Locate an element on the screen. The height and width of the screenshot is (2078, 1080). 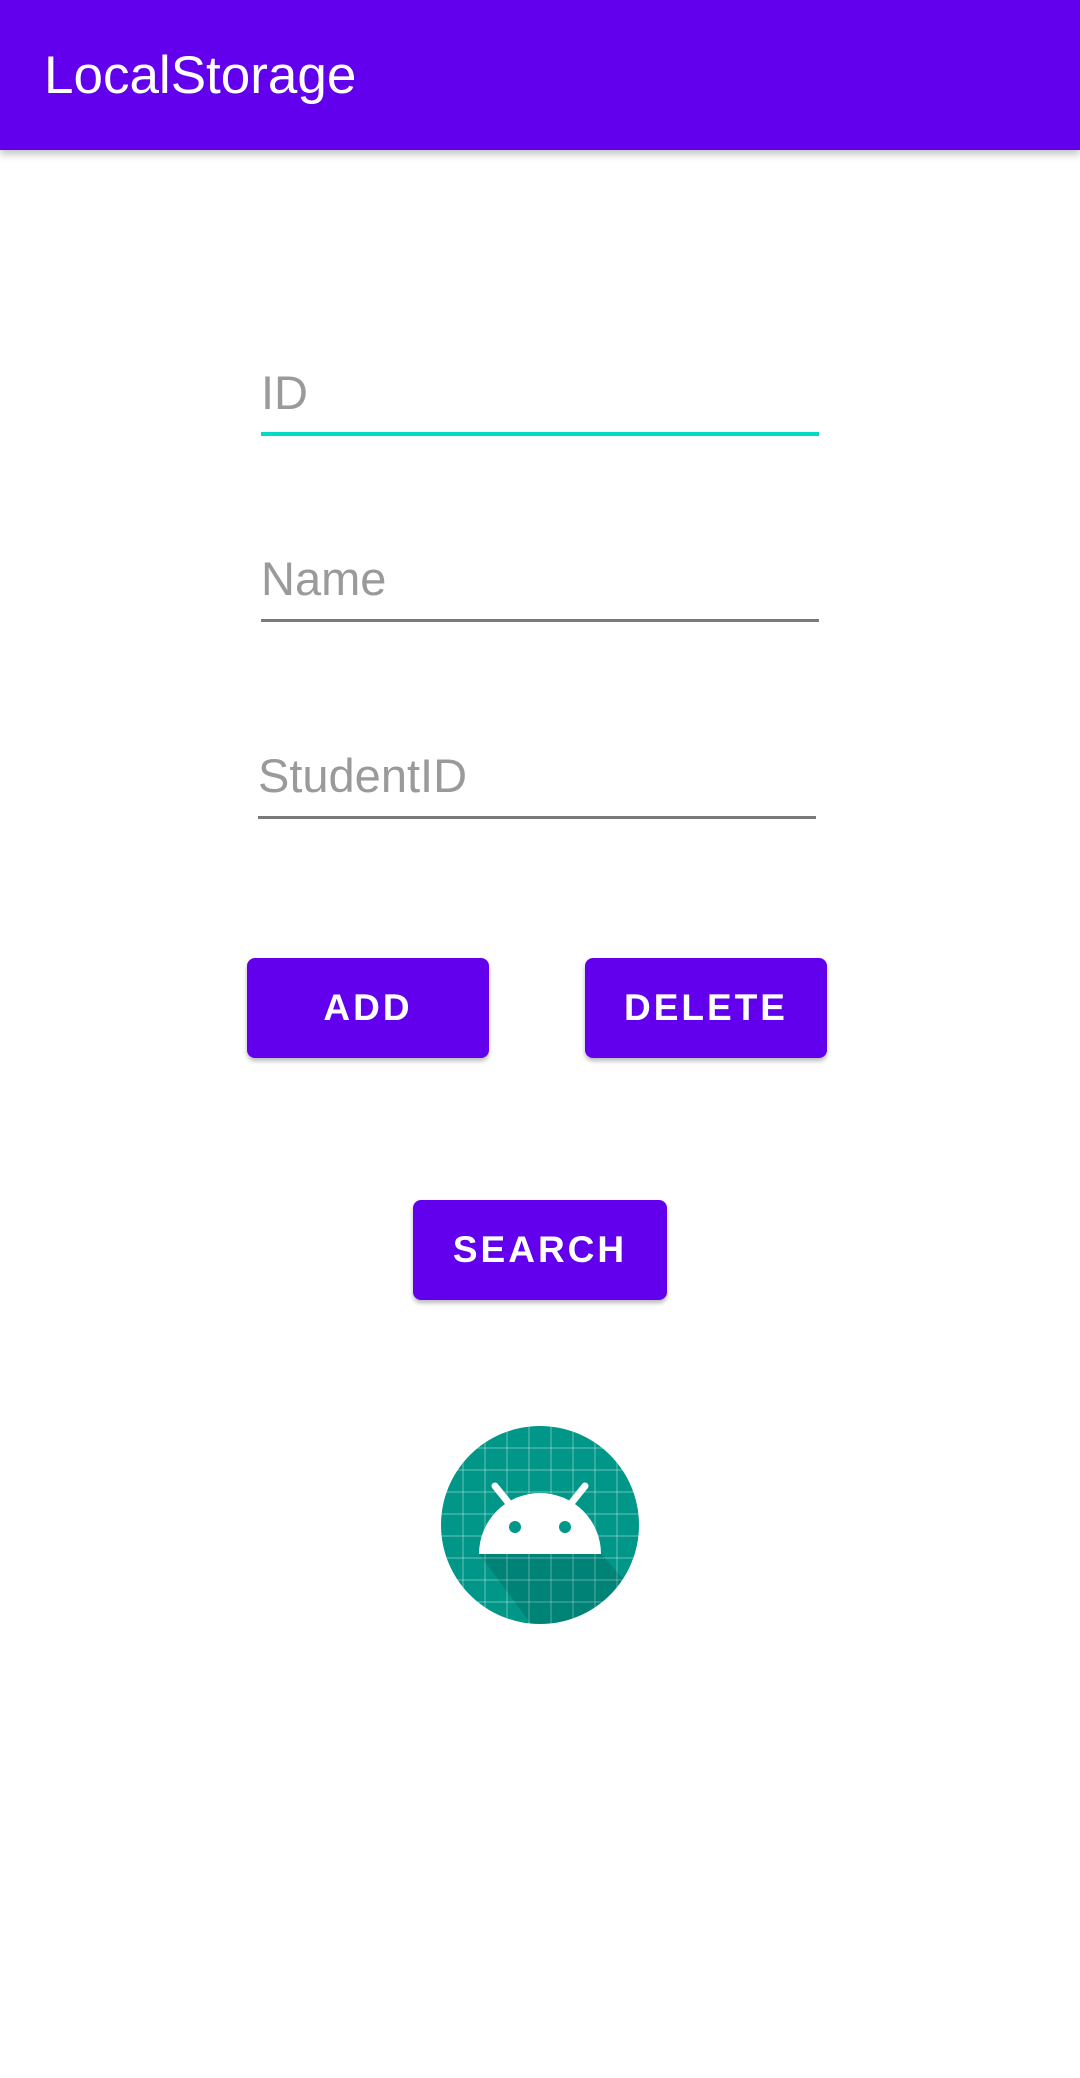
id-field-underline is located at coordinates (540, 434).